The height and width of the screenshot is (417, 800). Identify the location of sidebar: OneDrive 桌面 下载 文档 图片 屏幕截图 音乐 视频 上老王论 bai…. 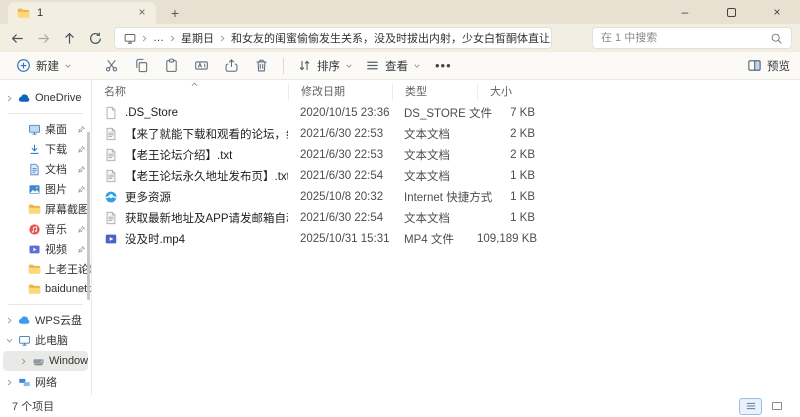
(46, 237).